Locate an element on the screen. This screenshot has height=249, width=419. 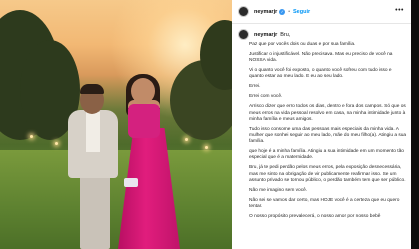
man-figure-shirt is located at coordinates (93, 132).